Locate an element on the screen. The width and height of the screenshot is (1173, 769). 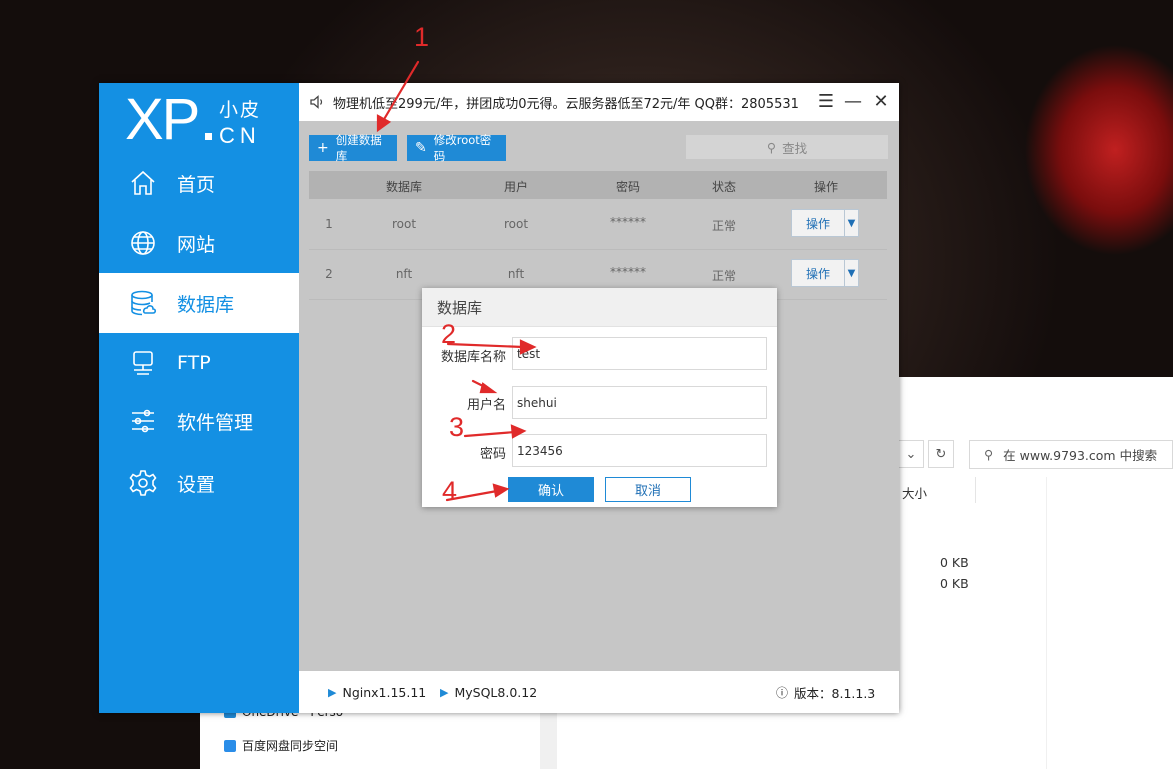
sidebar-item-website: 网站 is located at coordinates (199, 243).